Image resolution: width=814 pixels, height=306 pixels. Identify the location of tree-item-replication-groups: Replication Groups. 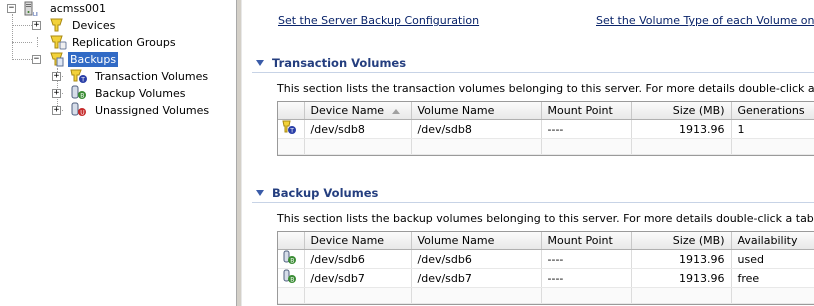
(124, 42).